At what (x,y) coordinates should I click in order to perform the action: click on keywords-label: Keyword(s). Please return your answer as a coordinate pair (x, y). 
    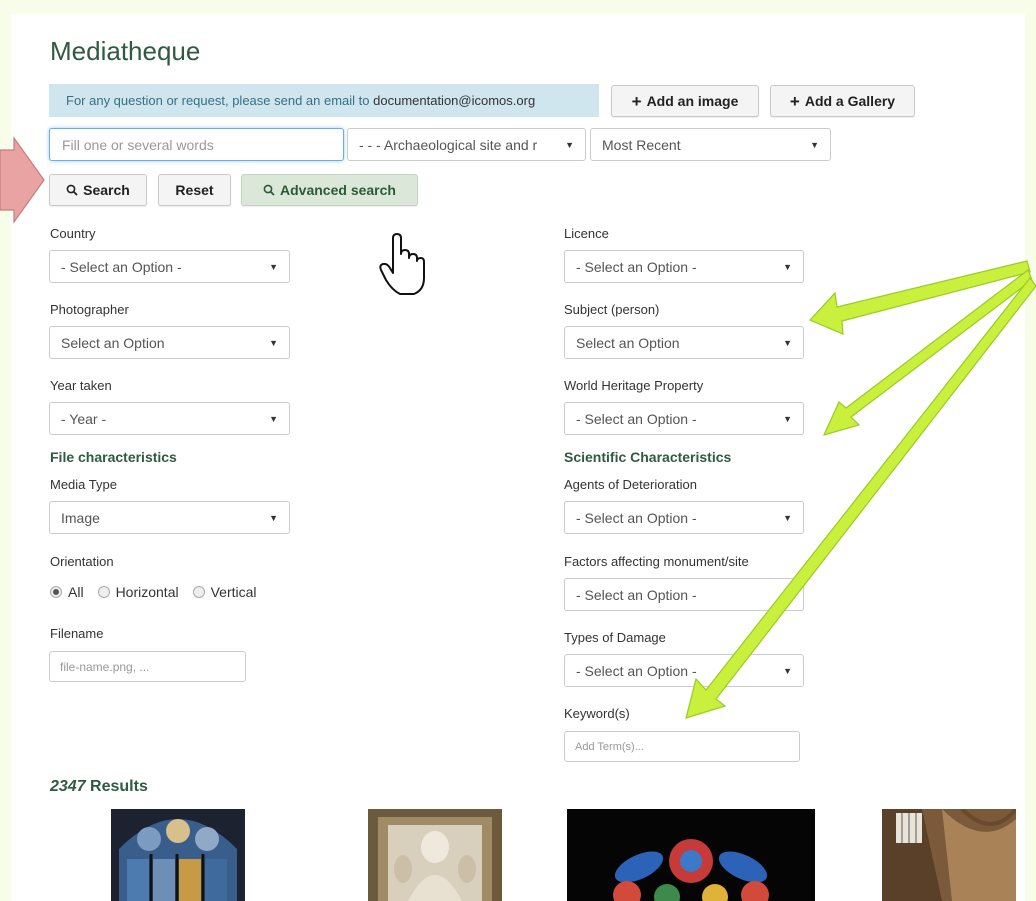
    Looking at the image, I should click on (597, 713).